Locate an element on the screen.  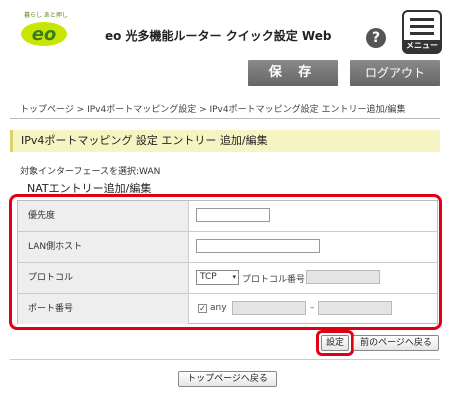
page-title: IPv4ポートマッピング 設定 エントリー 追加/編集 is located at coordinates (225, 141).